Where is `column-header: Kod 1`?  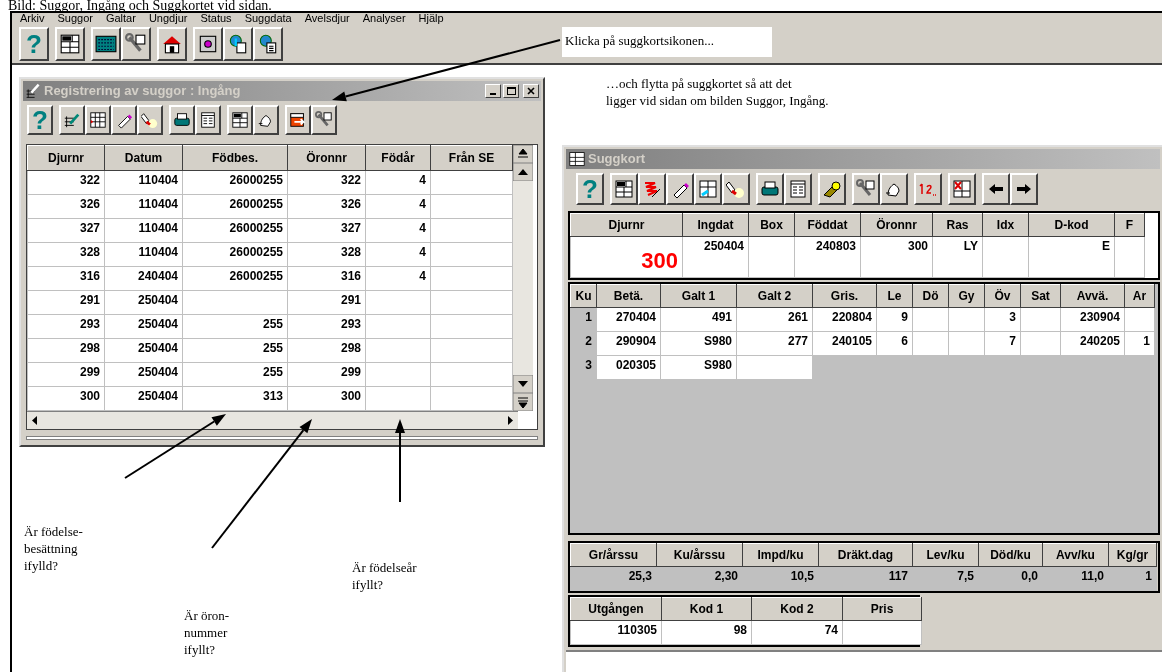
column-header: Kod 1 is located at coordinates (706, 609).